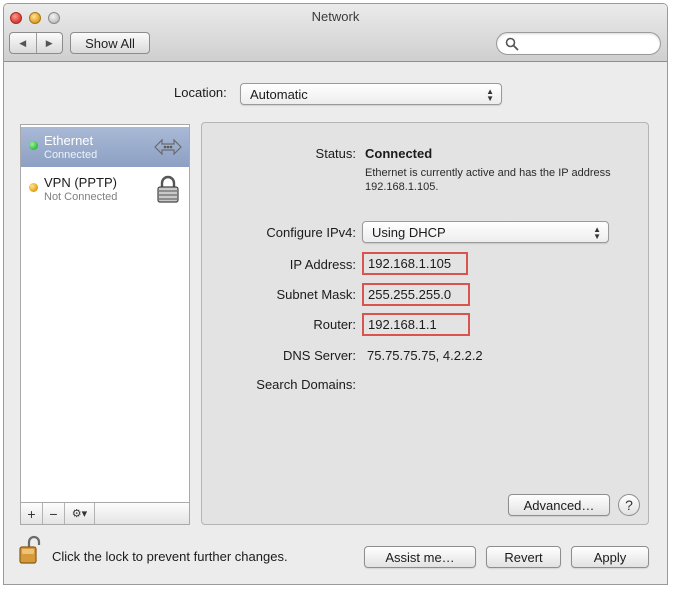 This screenshot has height=595, width=677. I want to click on service-status: Not Connected, so click(81, 197).